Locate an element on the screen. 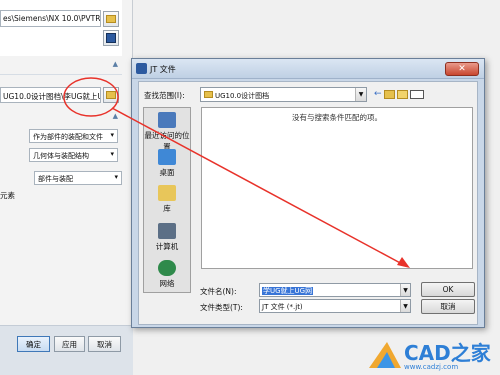  place-label: 网络 is located at coordinates (167, 283).